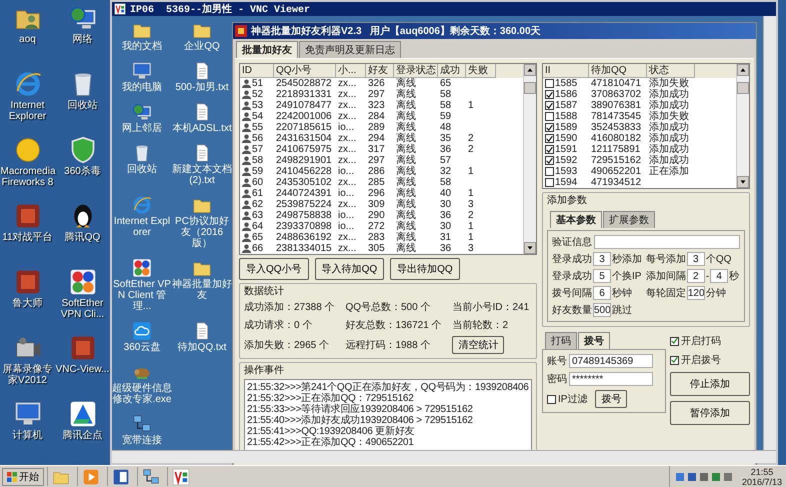 The height and width of the screenshot is (487, 786). I want to click on icon-label: 超级硬件信息修改专家.exe, so click(142, 394).